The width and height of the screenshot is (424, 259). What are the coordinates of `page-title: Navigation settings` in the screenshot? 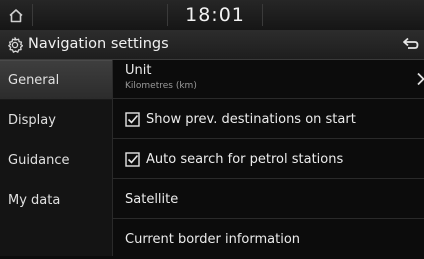 It's located at (98, 44).